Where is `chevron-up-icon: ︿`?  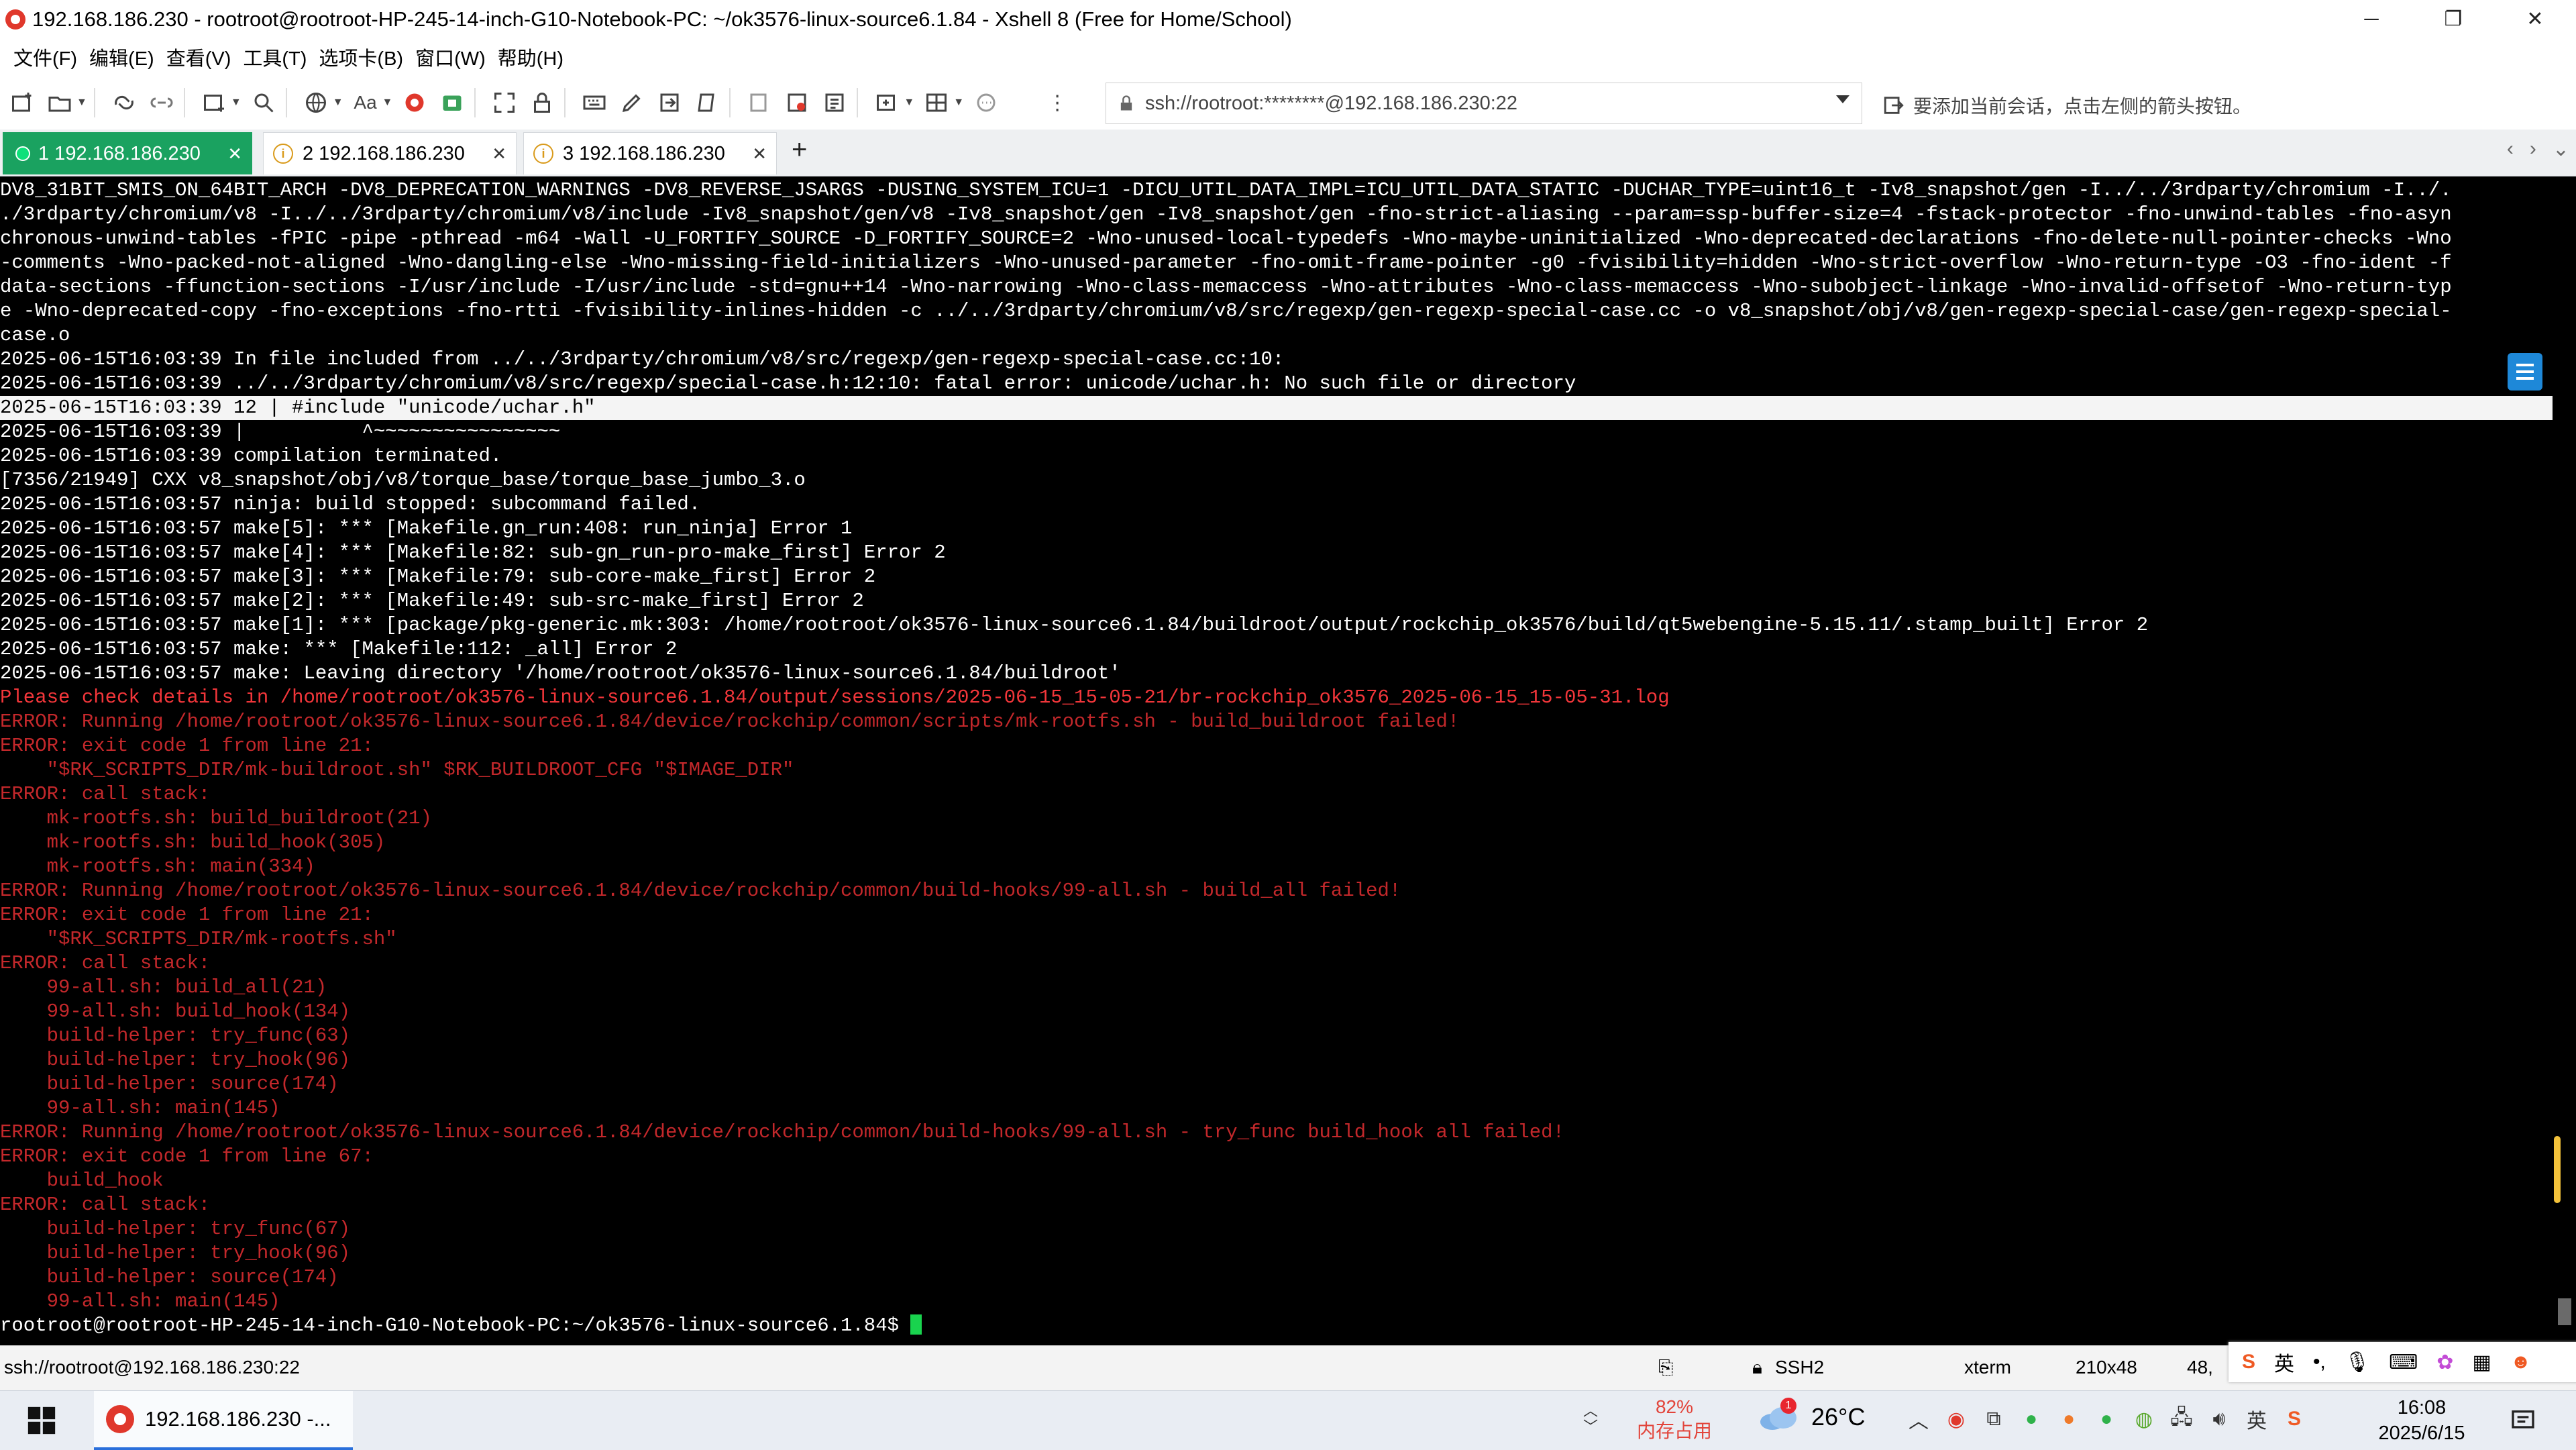 chevron-up-icon: ︿ is located at coordinates (1918, 1419).